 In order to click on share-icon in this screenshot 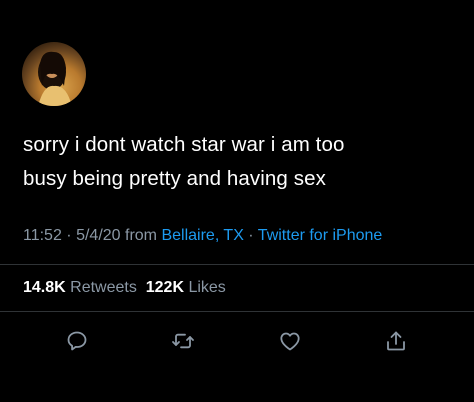, I will do `click(396, 341)`.